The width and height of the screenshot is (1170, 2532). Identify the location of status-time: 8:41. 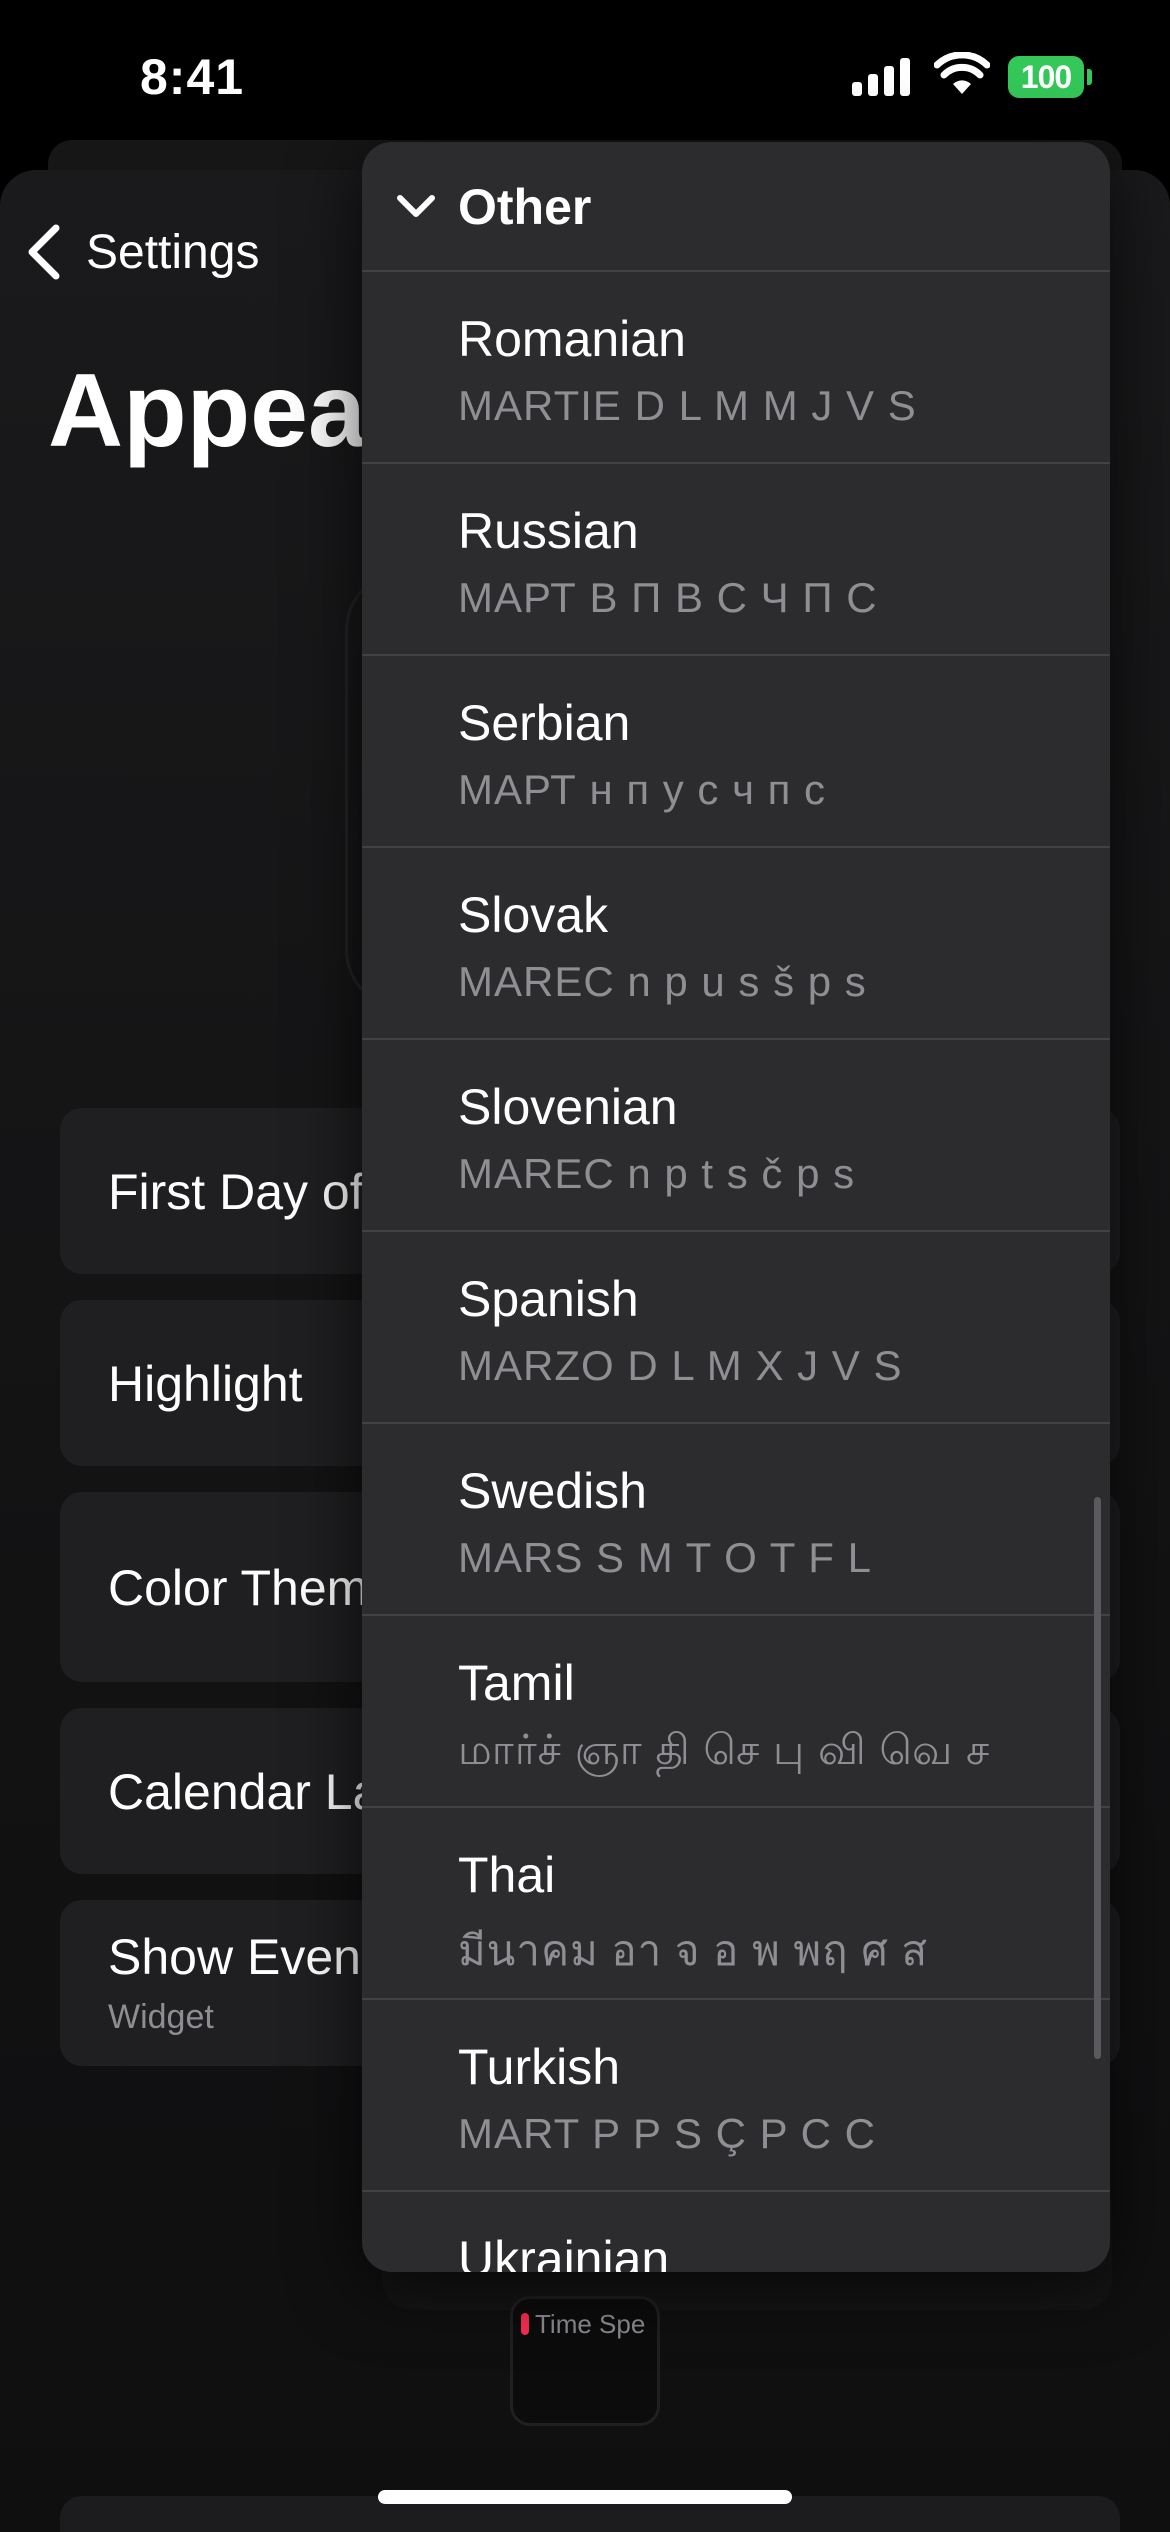
(192, 77).